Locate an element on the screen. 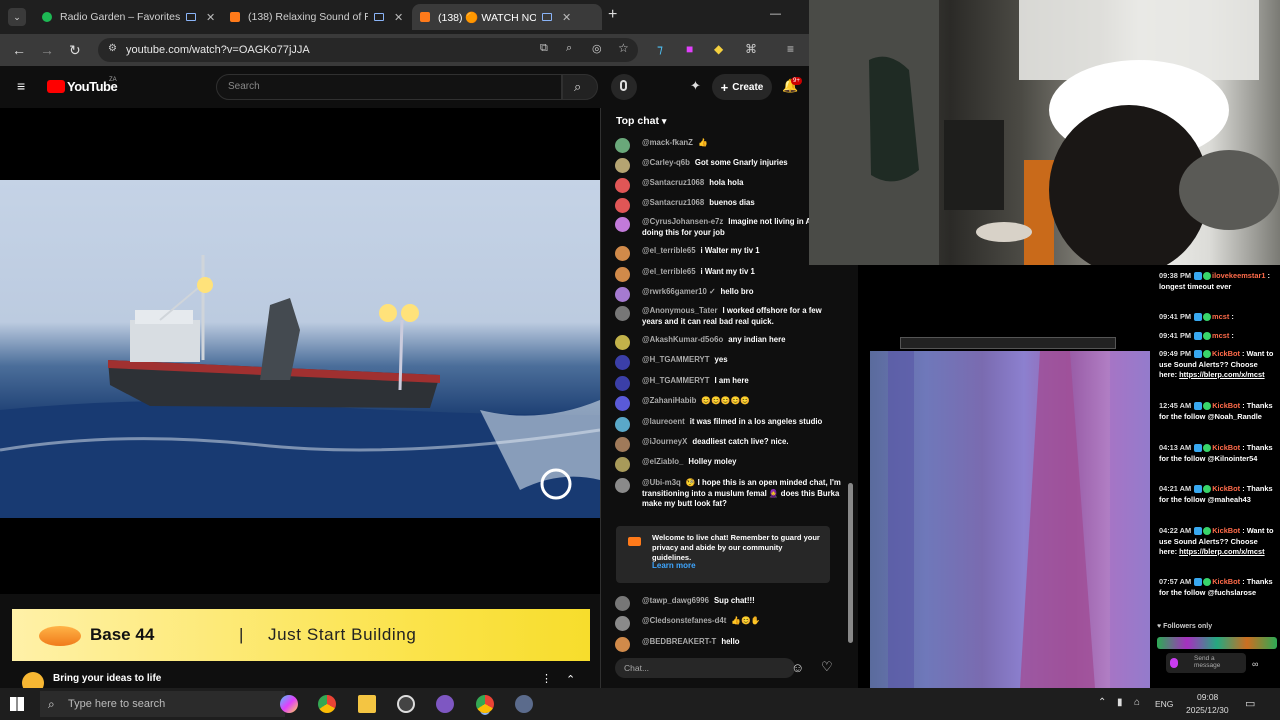 Image resolution: width=1280 pixels, height=720 pixels. chat-message: @BEDBREAKERT-T hello is located at coordinates (729, 644).